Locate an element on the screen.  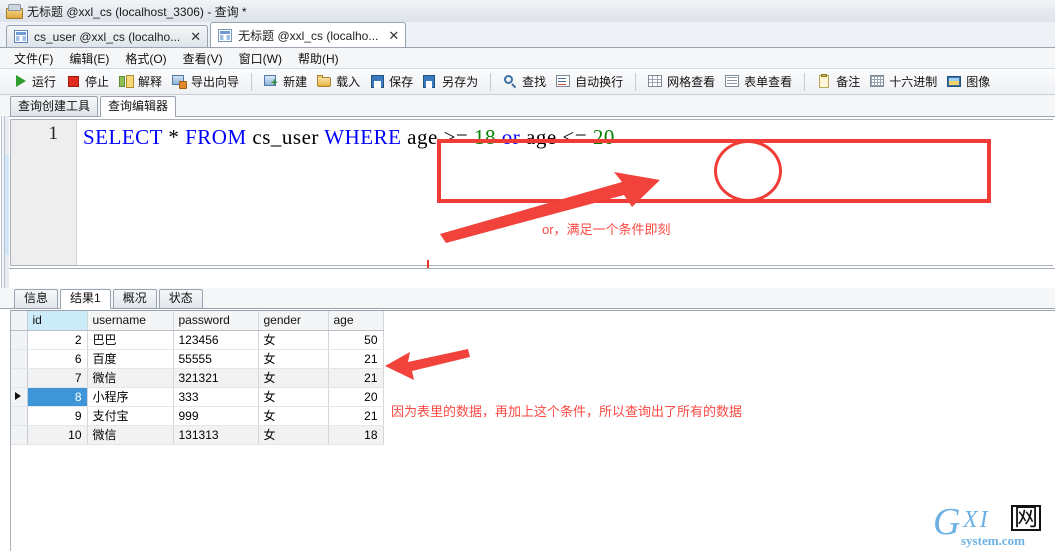
cell-id: 8 is located at coordinates (57, 397).